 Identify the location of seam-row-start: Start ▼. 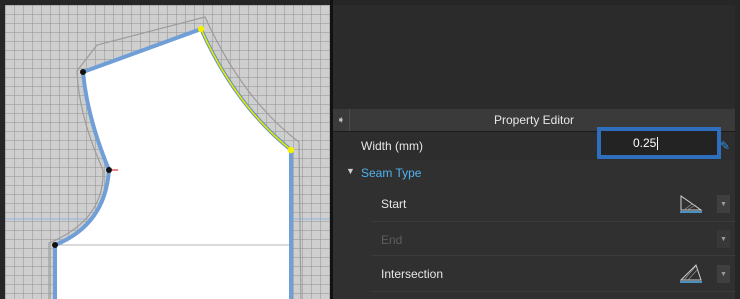
(553, 204).